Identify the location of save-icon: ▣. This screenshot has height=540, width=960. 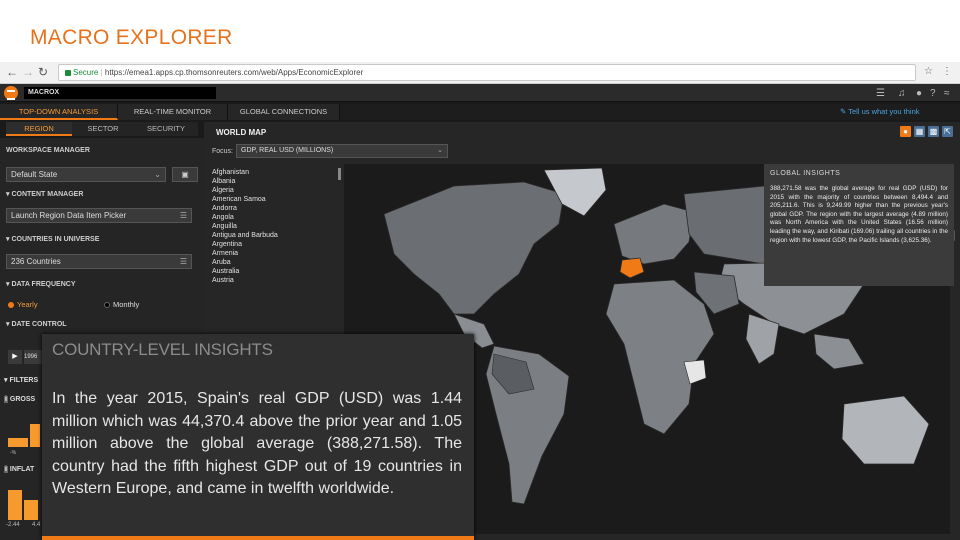
(185, 174).